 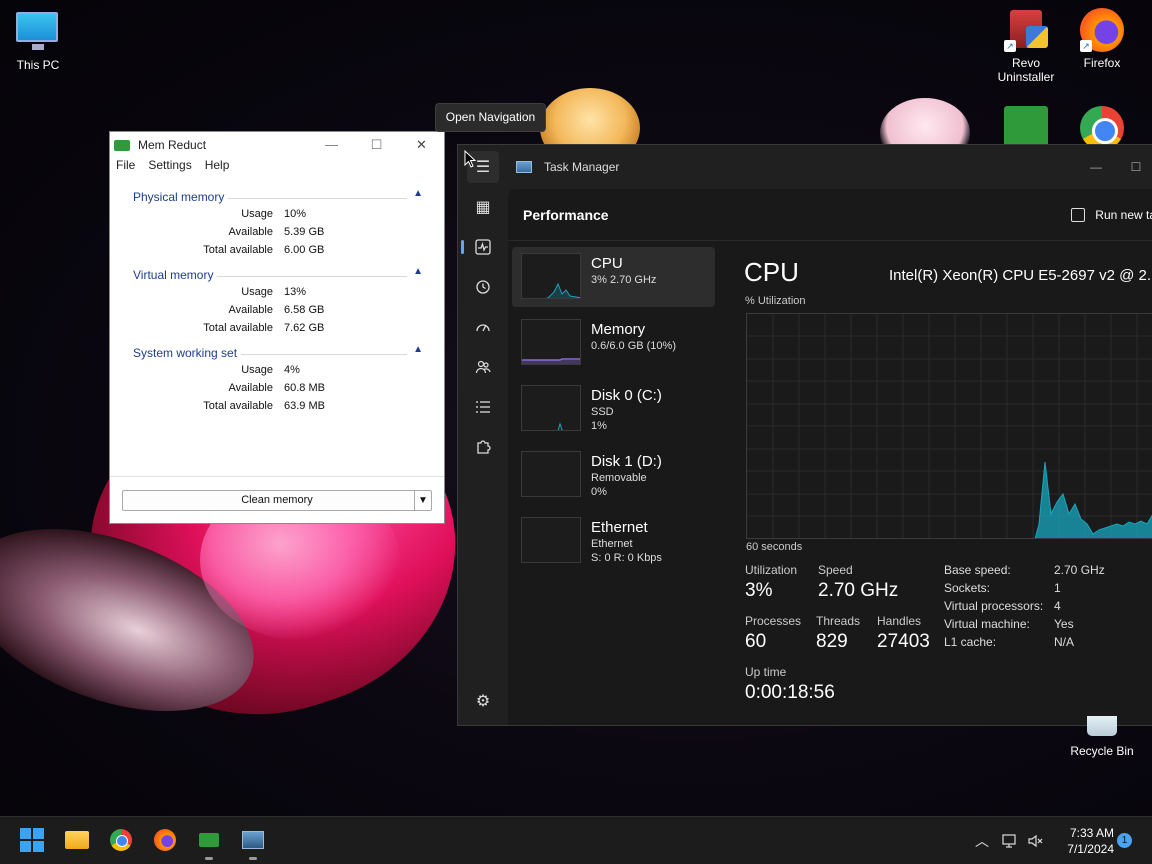 I want to click on resource-item-disk-1: Disk 1 (D:) Removable 0%, so click(x=613, y=475).